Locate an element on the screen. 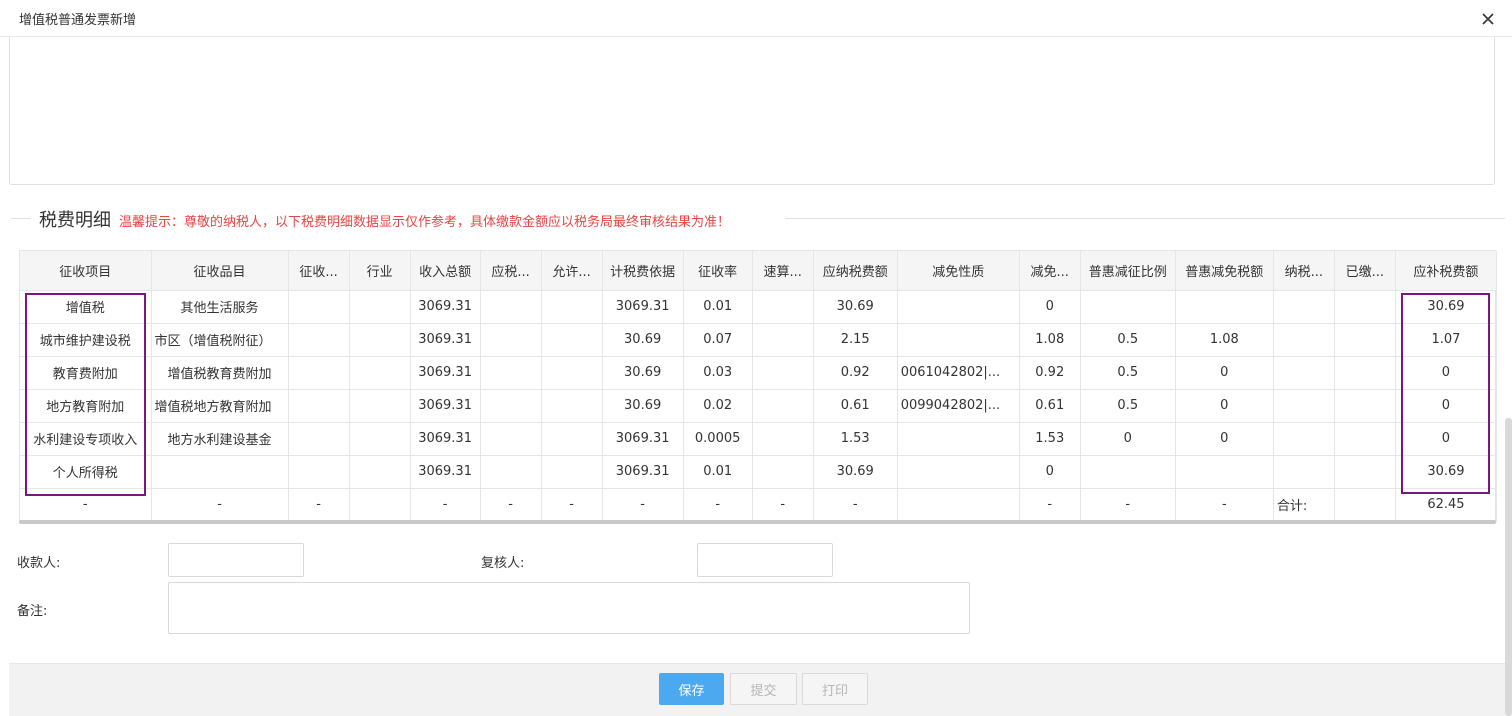  highlight-box-tax-items is located at coordinates (85, 394).